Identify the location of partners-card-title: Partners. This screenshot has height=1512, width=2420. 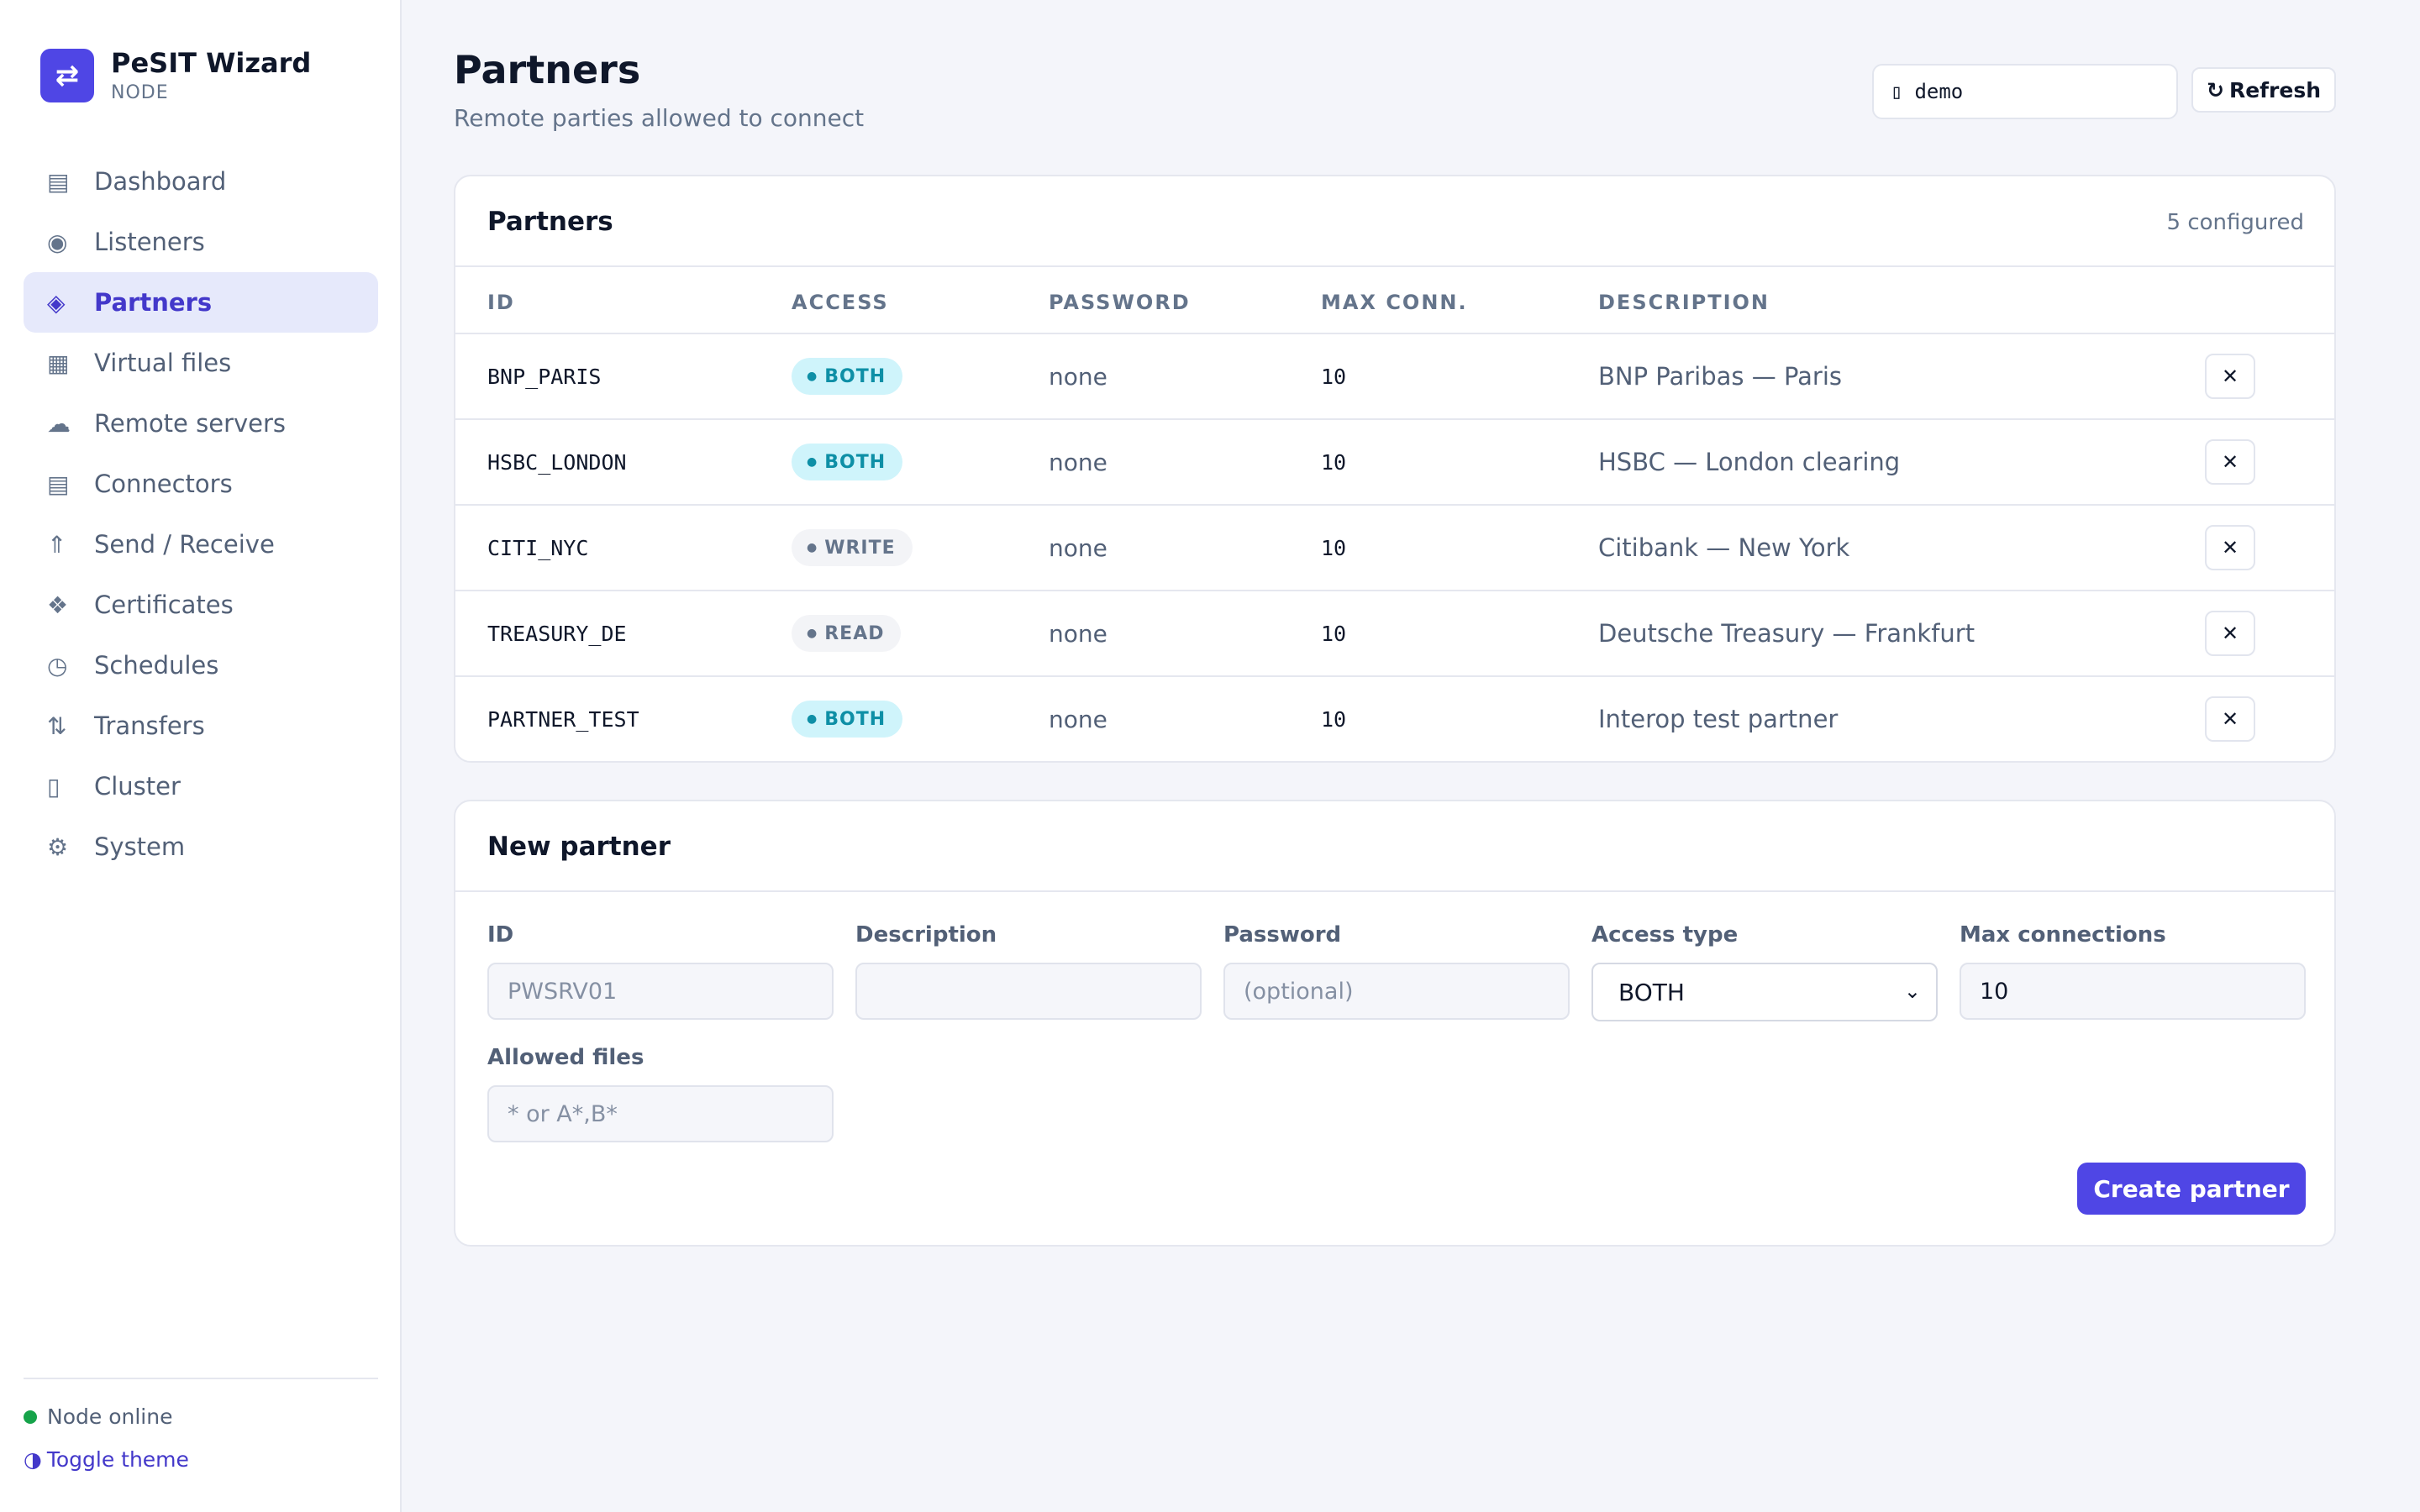
(550, 222).